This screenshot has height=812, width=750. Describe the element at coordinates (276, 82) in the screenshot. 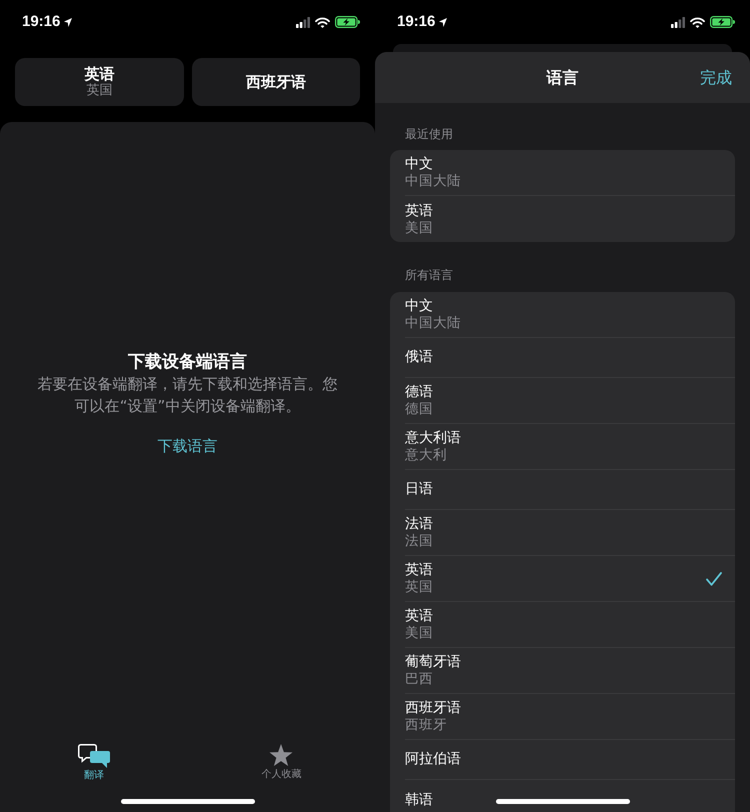

I see `target-language-button: 西班牙语` at that location.